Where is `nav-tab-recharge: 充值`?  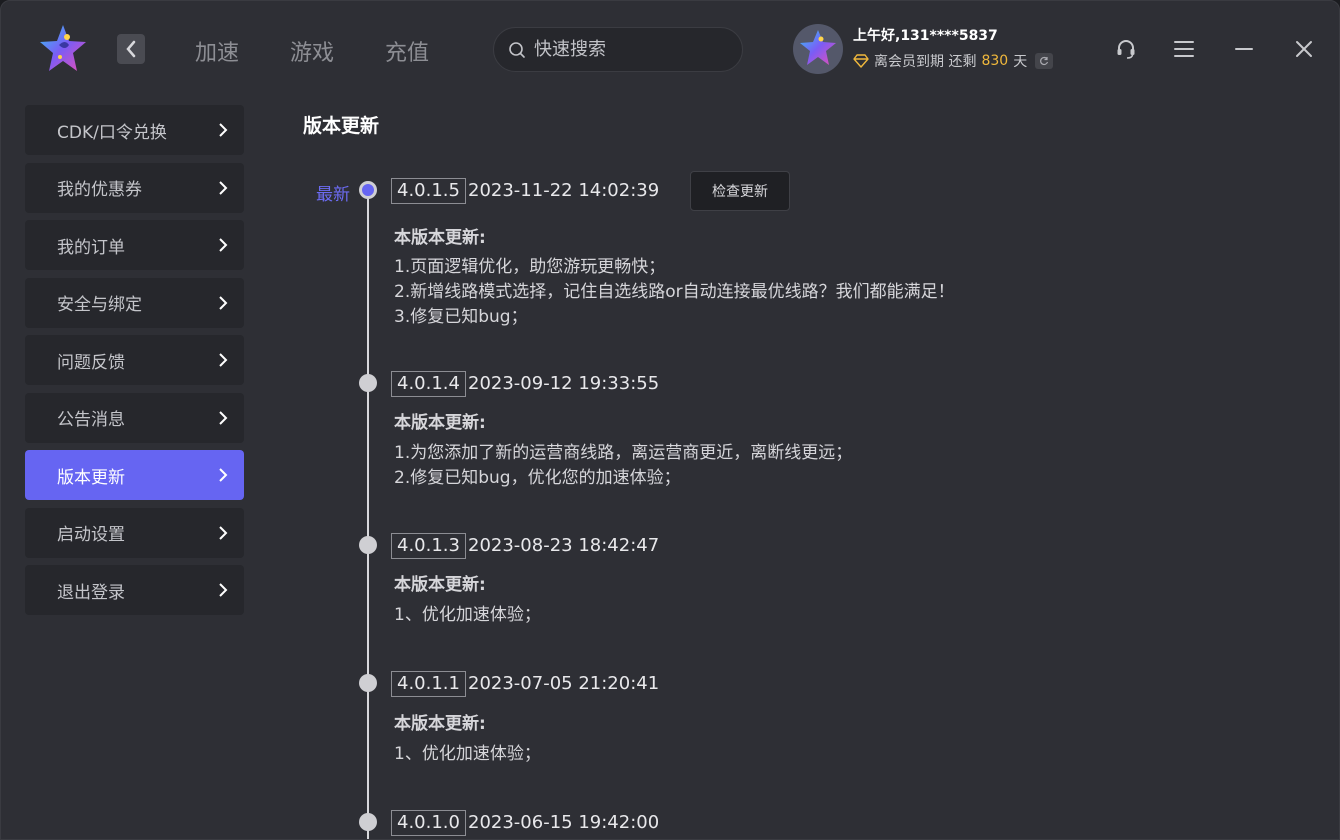
nav-tab-recharge: 充值 is located at coordinates (407, 51).